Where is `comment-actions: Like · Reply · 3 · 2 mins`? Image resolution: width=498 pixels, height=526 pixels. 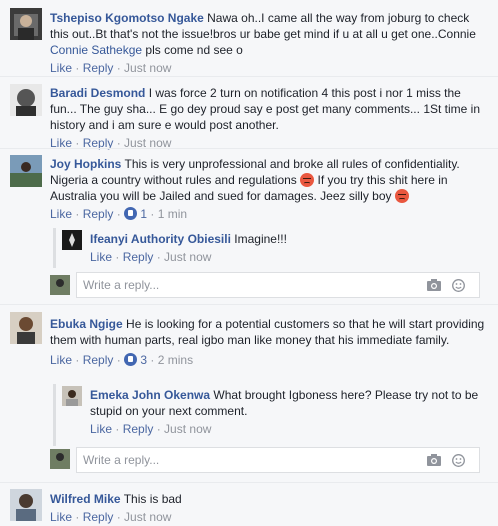 comment-actions: Like · Reply · 3 · 2 mins is located at coordinates (122, 360).